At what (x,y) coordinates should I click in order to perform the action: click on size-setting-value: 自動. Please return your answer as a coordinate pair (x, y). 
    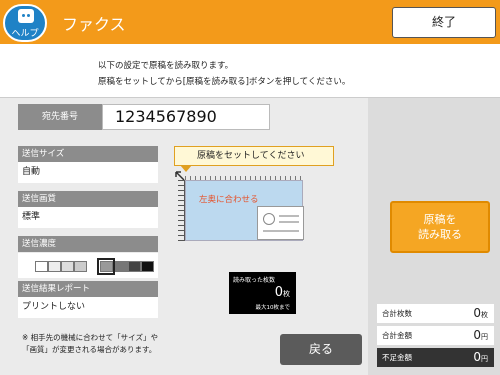
    Looking at the image, I should click on (88, 172).